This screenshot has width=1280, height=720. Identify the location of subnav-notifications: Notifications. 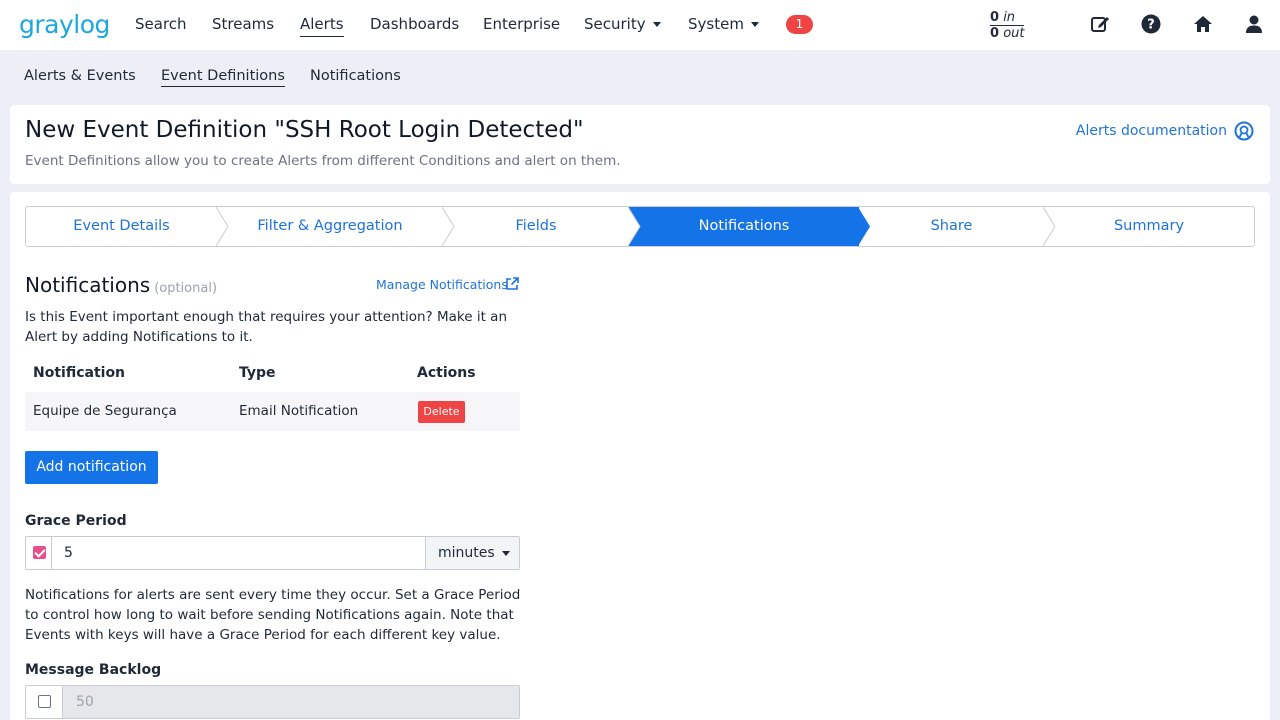
(355, 76).